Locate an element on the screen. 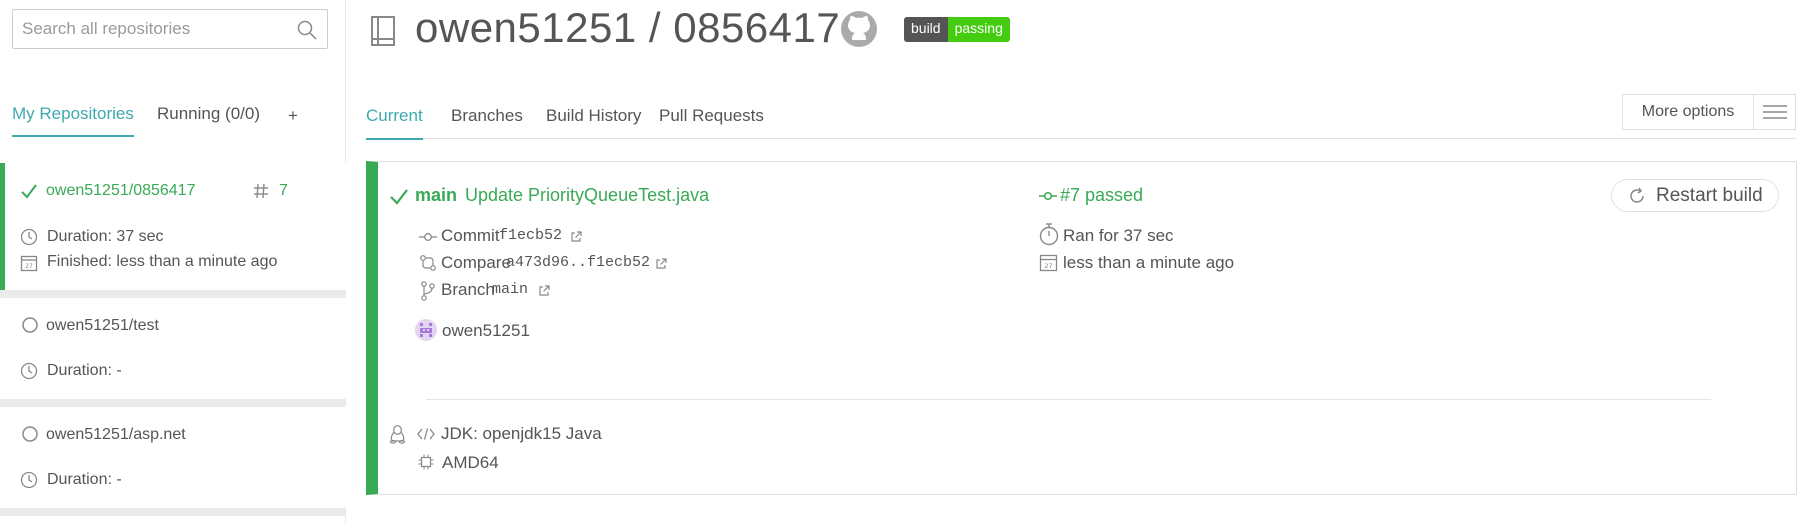 The image size is (1799, 524). build-status-badge: build passing is located at coordinates (957, 29).